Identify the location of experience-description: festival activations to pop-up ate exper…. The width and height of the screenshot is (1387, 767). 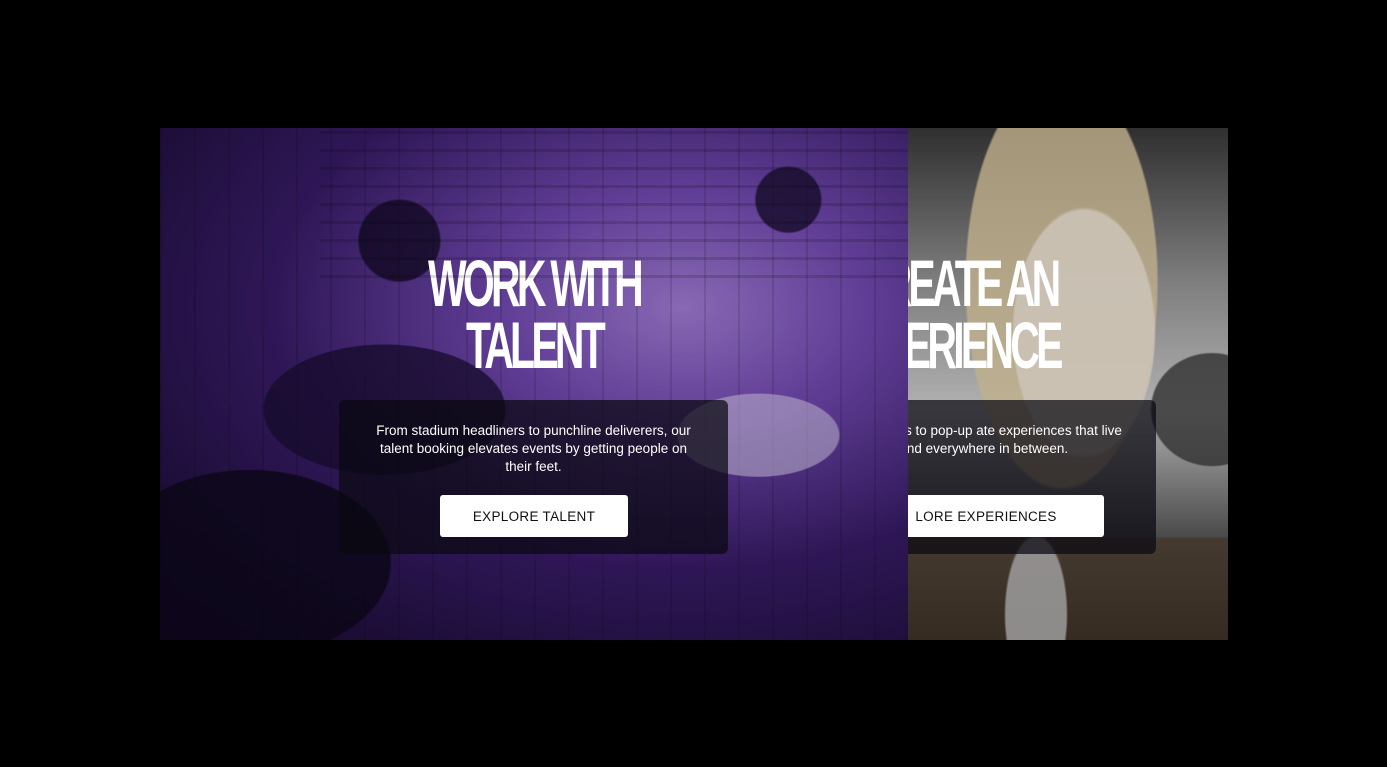
(1015, 439).